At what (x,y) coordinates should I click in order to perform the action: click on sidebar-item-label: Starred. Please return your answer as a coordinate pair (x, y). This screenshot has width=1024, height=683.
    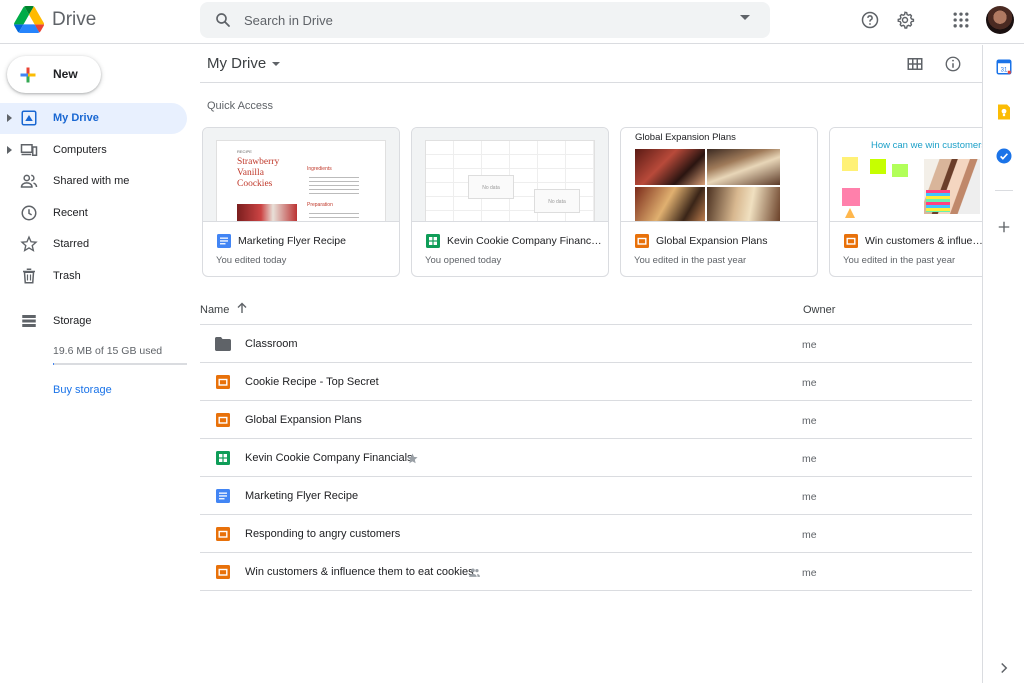
    Looking at the image, I should click on (71, 244).